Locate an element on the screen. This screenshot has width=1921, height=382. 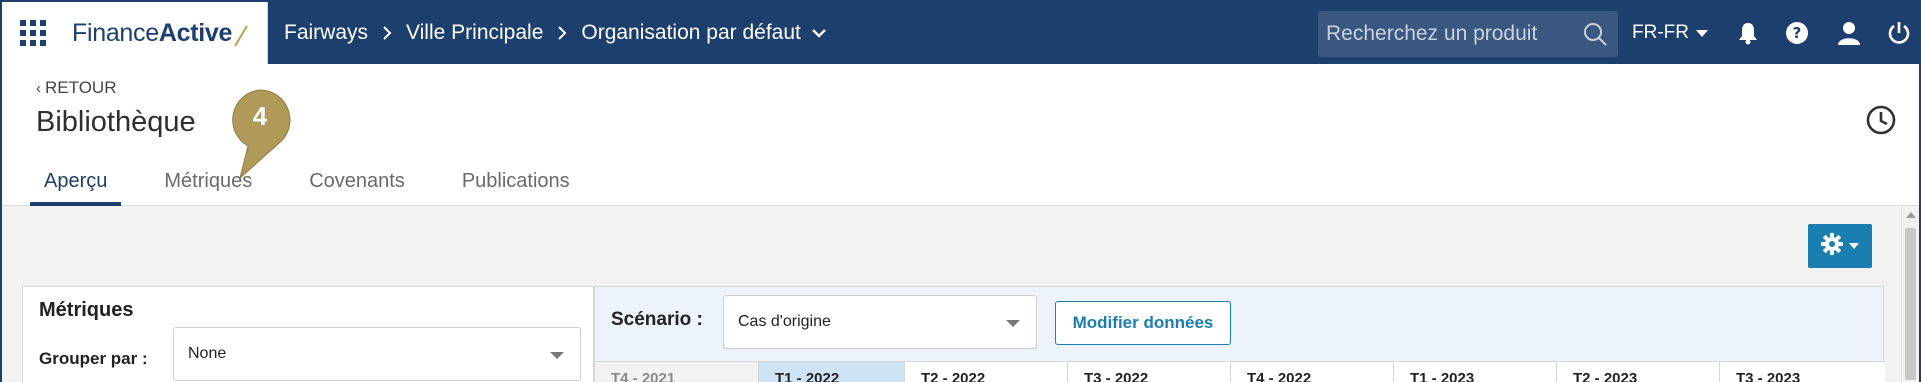
scenario-label: Scénario : is located at coordinates (657, 319).